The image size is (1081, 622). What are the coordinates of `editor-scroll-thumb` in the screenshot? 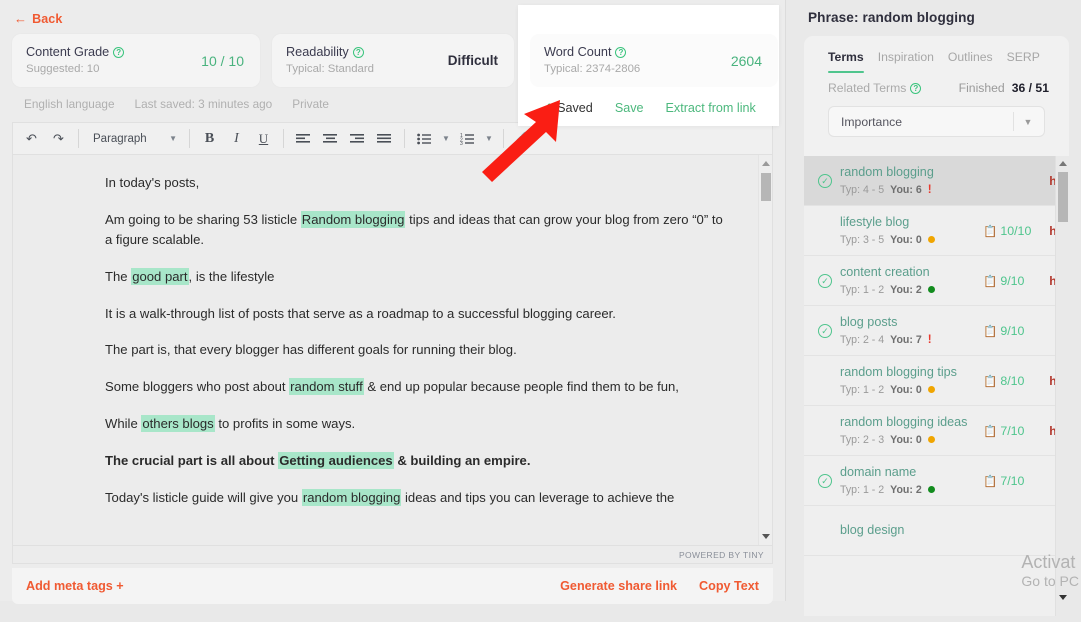 It's located at (766, 187).